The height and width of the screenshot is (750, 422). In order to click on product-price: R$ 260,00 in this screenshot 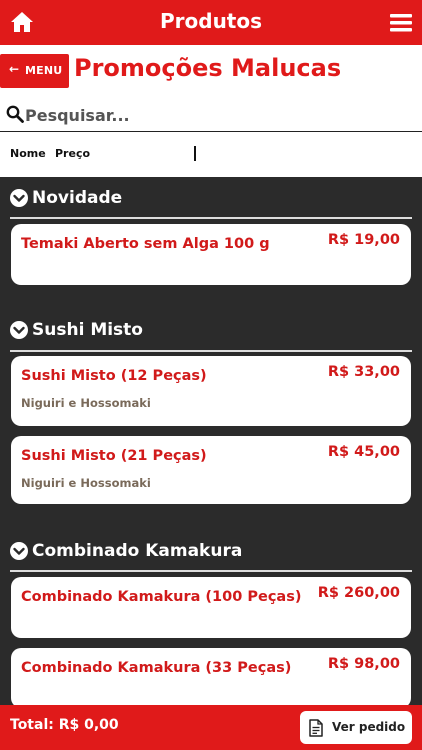, I will do `click(358, 593)`.